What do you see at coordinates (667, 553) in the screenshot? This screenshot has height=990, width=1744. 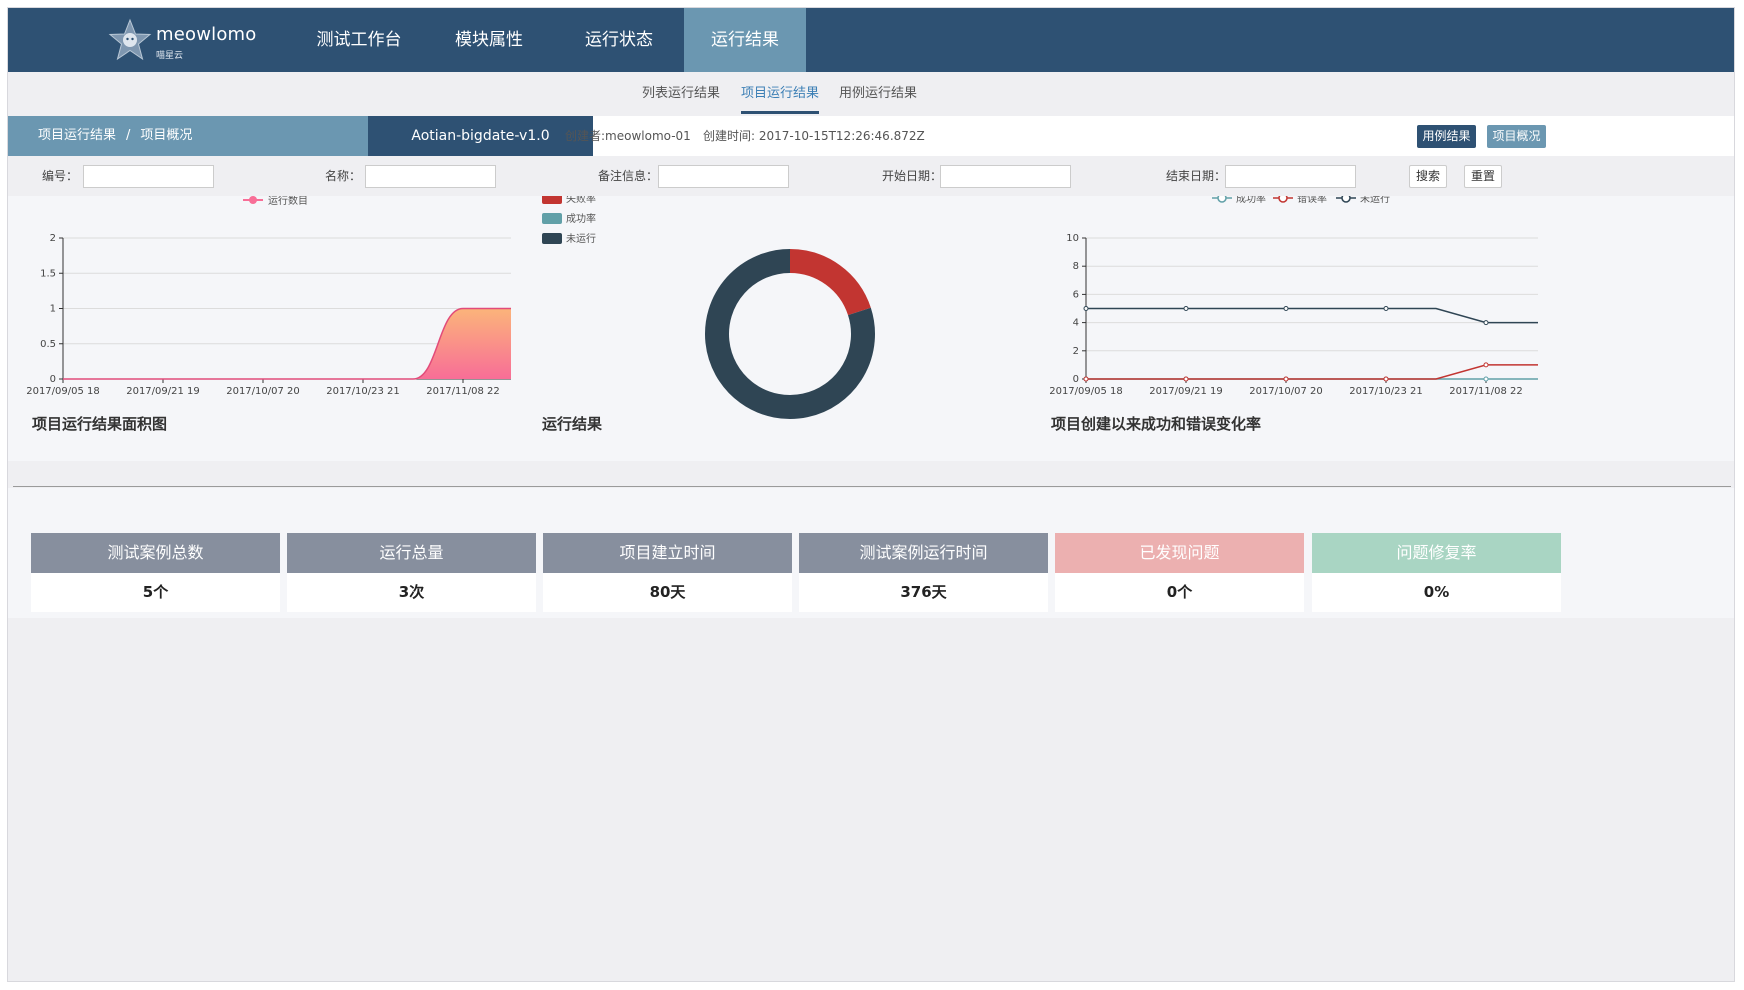 I see `stat-label: 项目建立时间` at bounding box center [667, 553].